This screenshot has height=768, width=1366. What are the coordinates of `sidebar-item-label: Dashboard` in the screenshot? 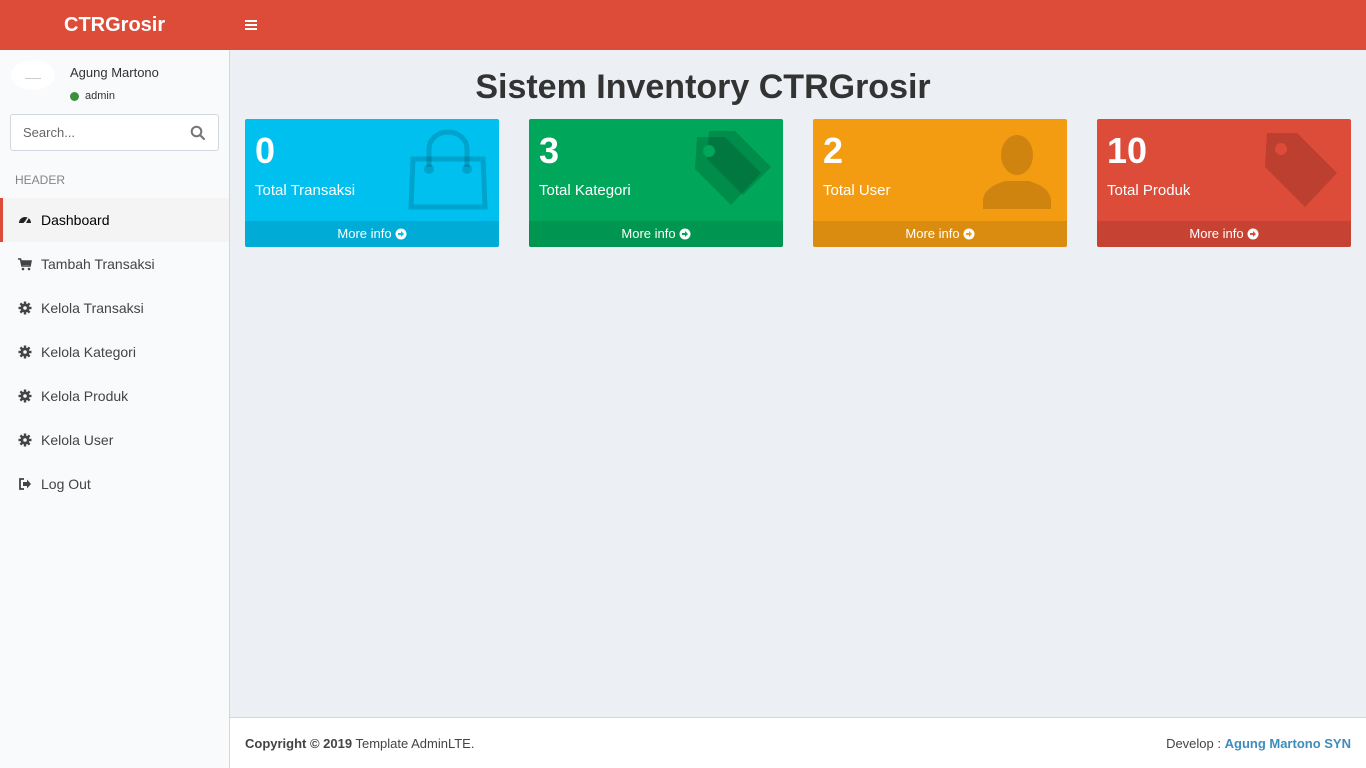 It's located at (75, 220).